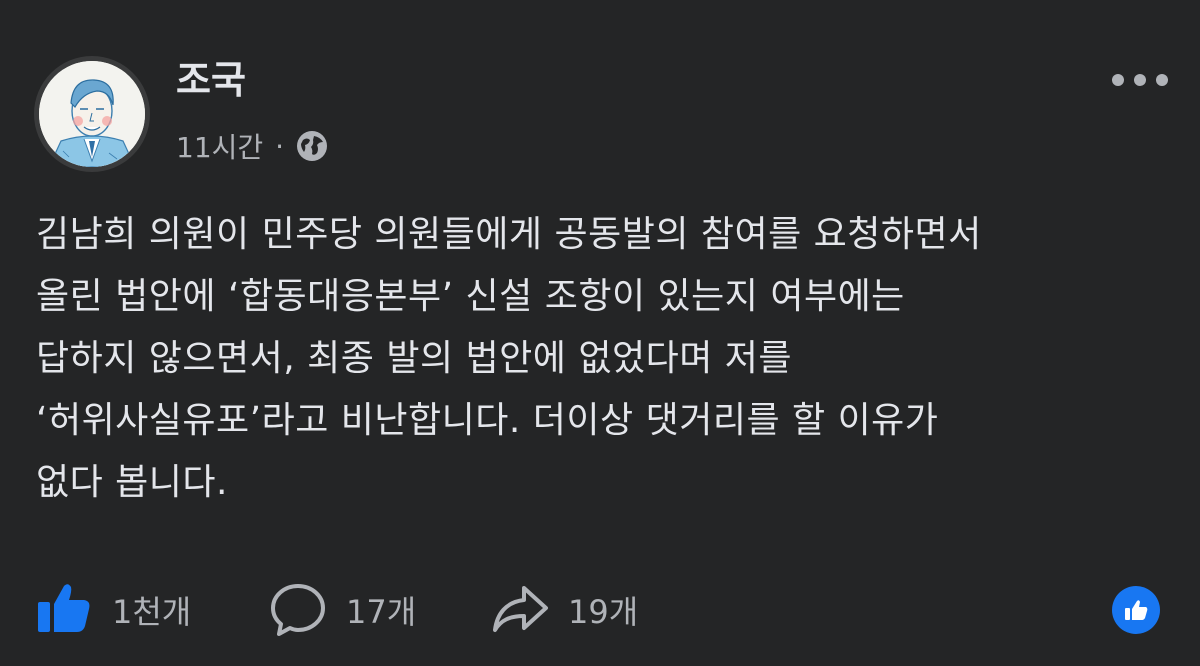 The width and height of the screenshot is (1200, 666). I want to click on comment-count: 17개, so click(381, 612).